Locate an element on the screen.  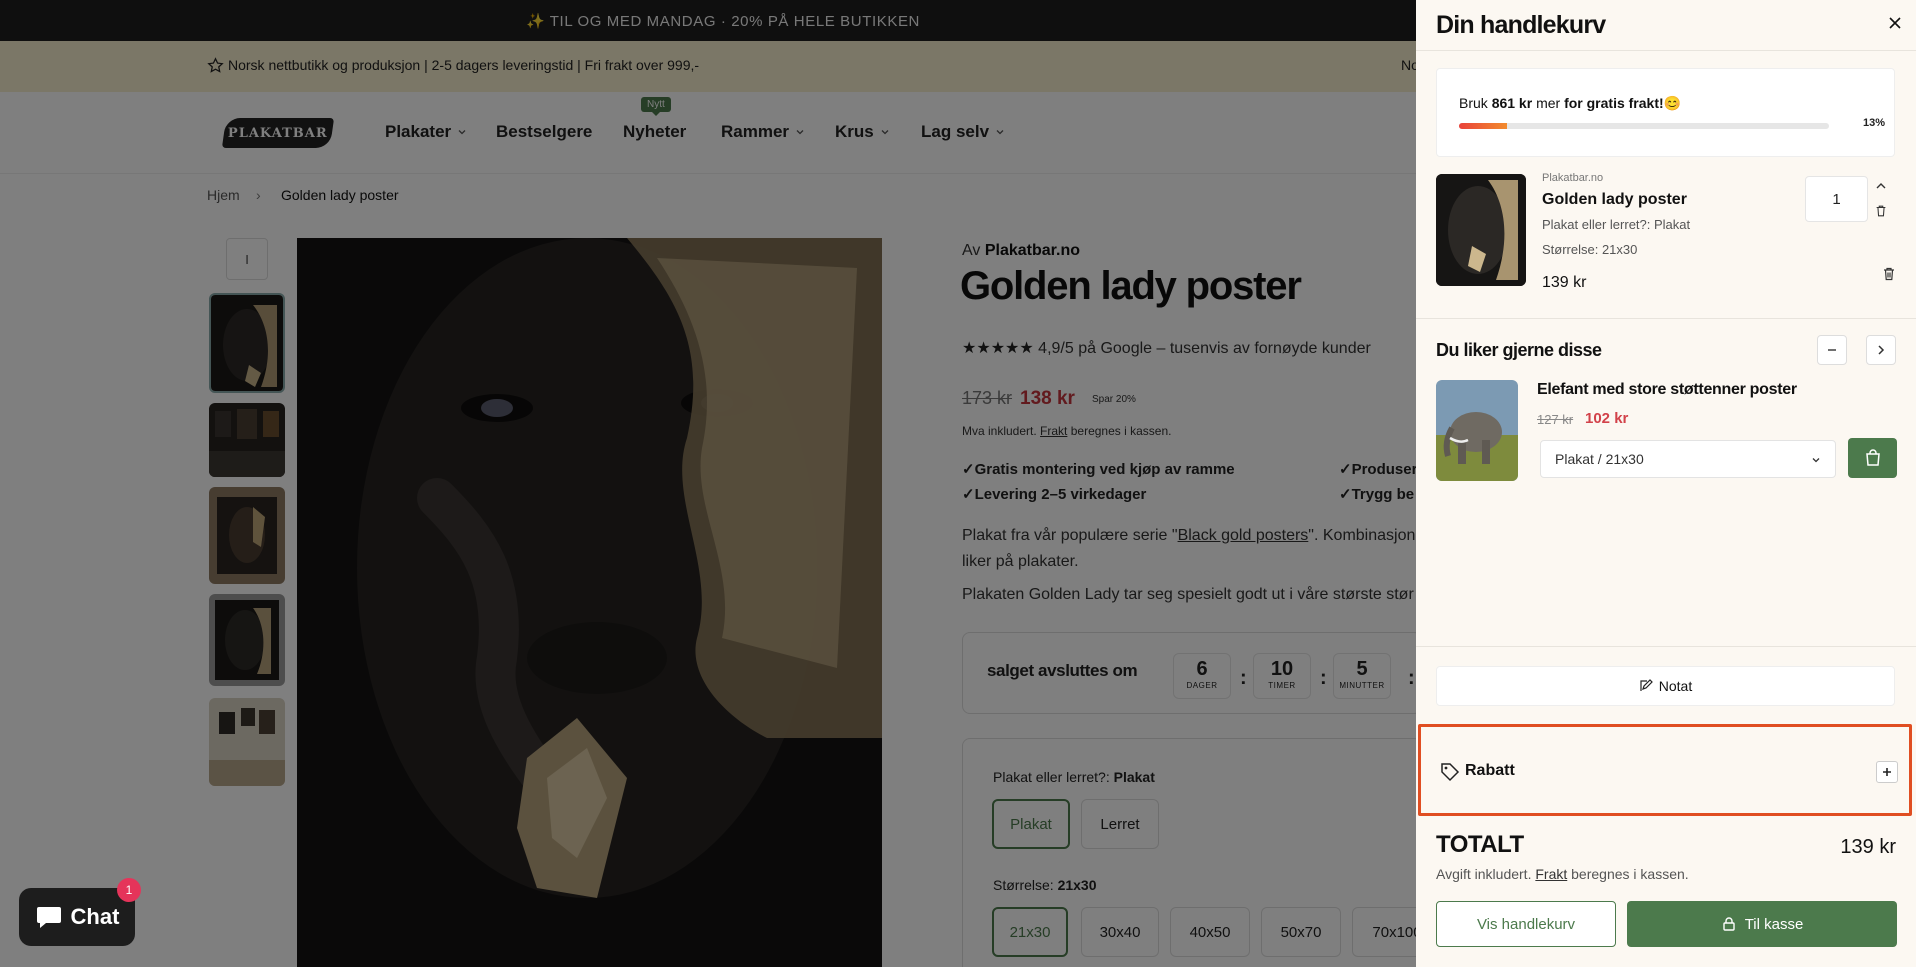
discount-label: Rabatt is located at coordinates (1490, 770).